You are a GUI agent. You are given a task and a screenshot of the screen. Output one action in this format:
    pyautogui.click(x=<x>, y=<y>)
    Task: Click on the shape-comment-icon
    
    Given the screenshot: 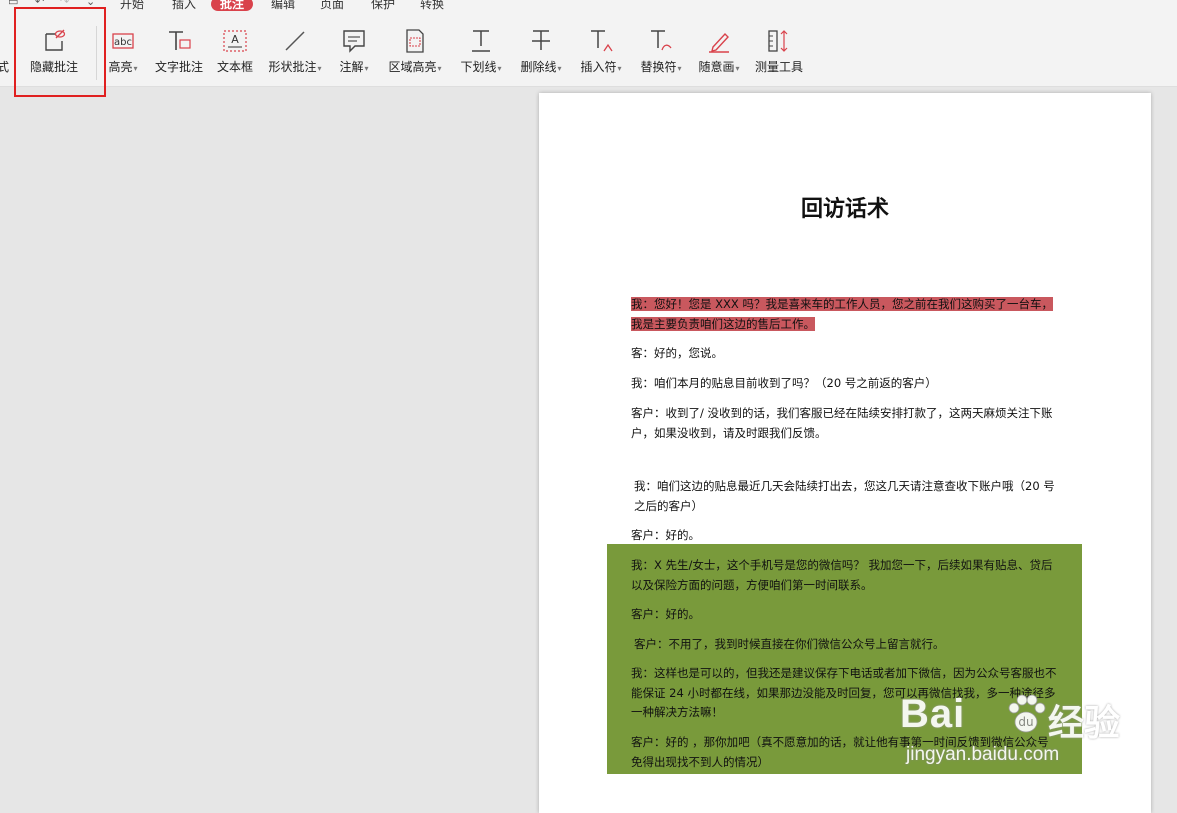 What is the action you would take?
    pyautogui.click(x=295, y=41)
    